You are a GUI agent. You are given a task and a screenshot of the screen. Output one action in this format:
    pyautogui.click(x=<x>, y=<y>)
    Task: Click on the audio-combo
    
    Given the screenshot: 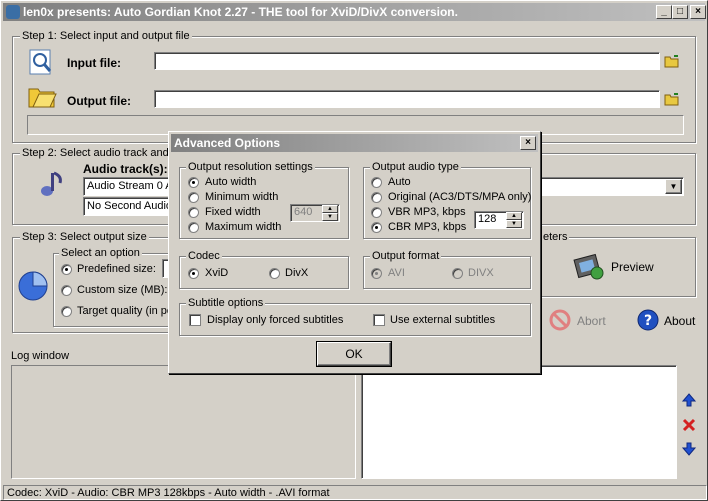 What is the action you would take?
    pyautogui.click(x=610, y=186)
    